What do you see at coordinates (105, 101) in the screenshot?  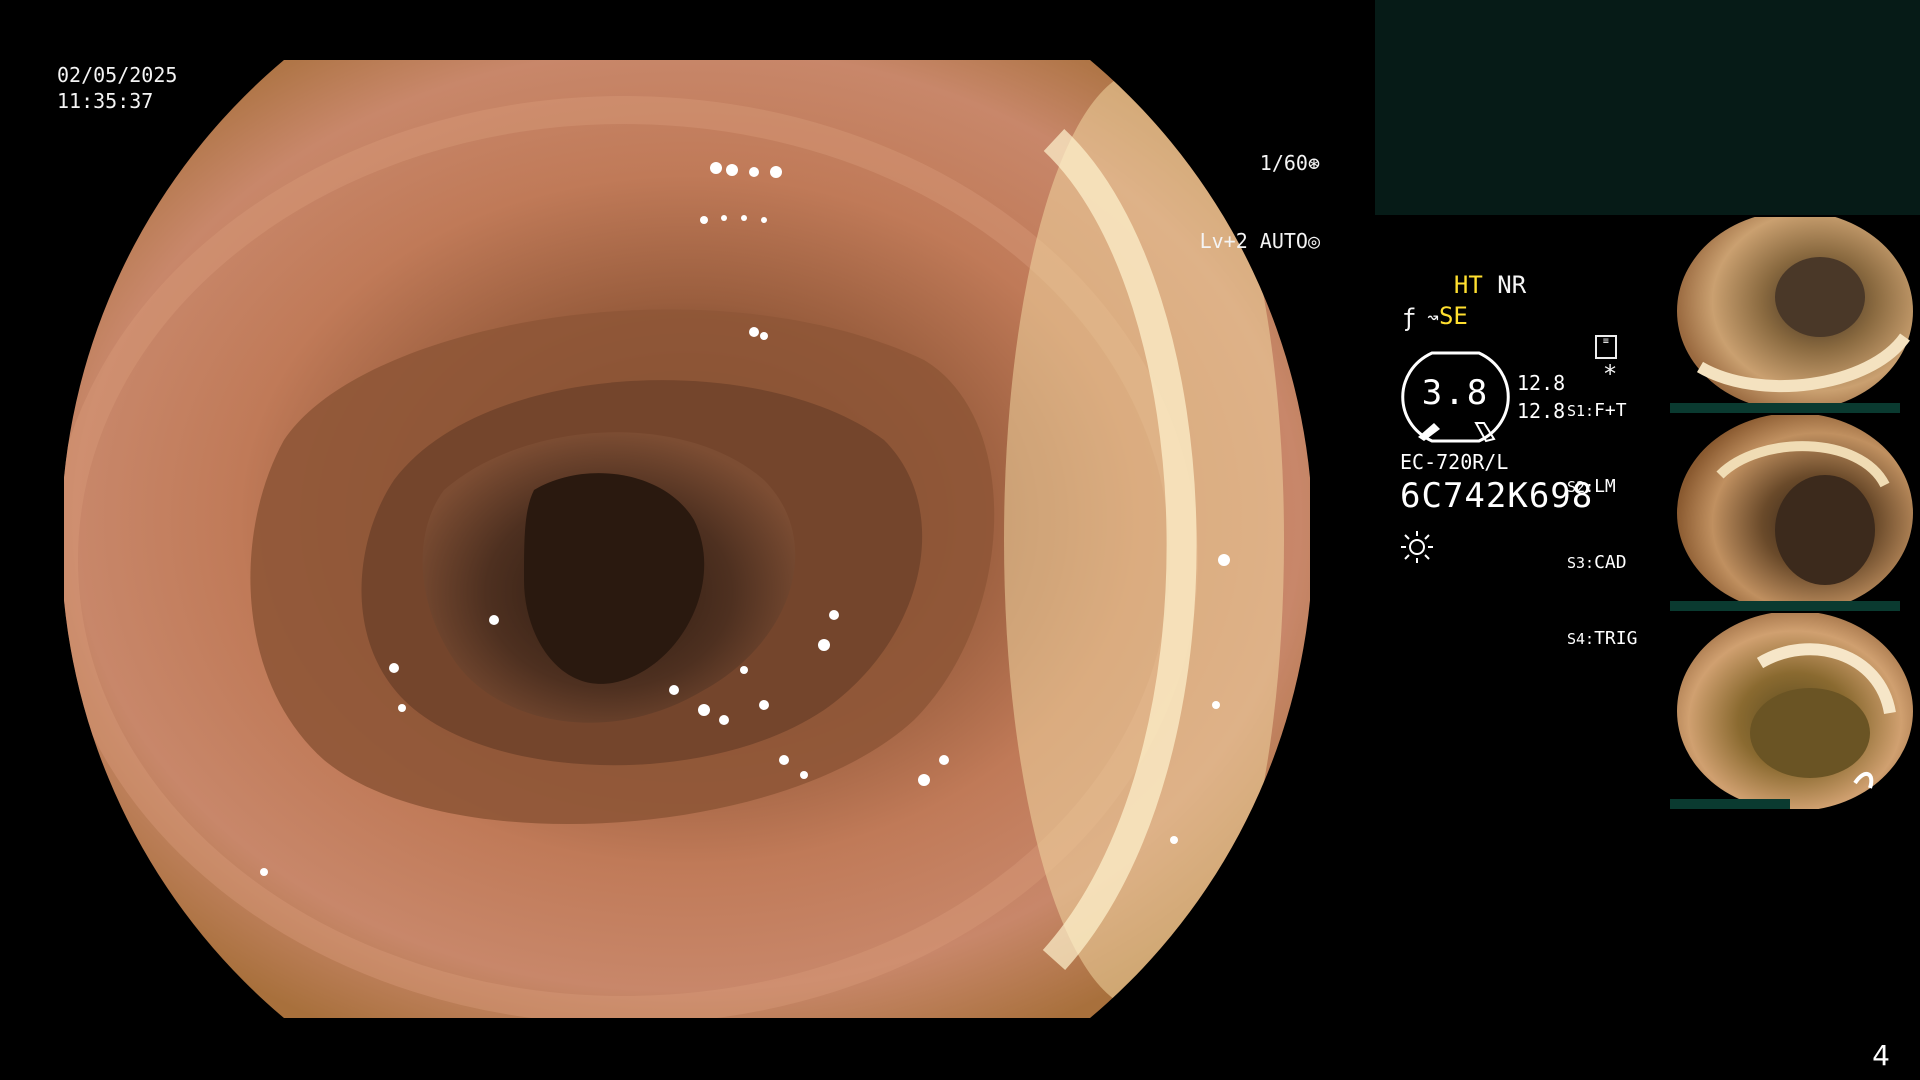 I see `time-text: 11:35:37` at bounding box center [105, 101].